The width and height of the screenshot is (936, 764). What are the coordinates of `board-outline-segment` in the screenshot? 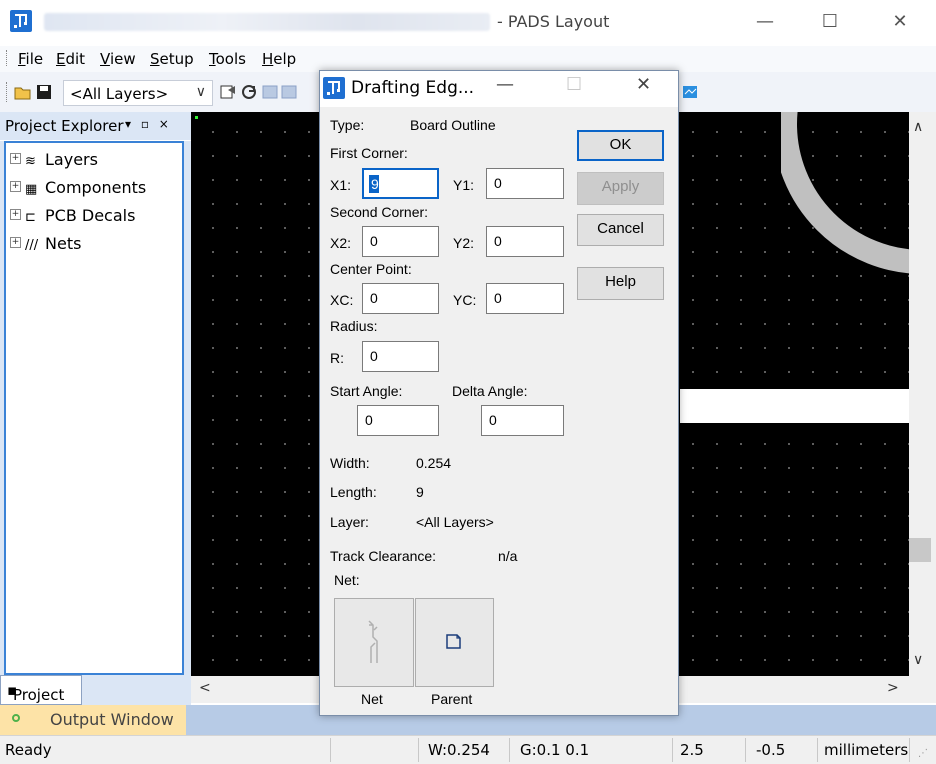 It's located at (794, 406).